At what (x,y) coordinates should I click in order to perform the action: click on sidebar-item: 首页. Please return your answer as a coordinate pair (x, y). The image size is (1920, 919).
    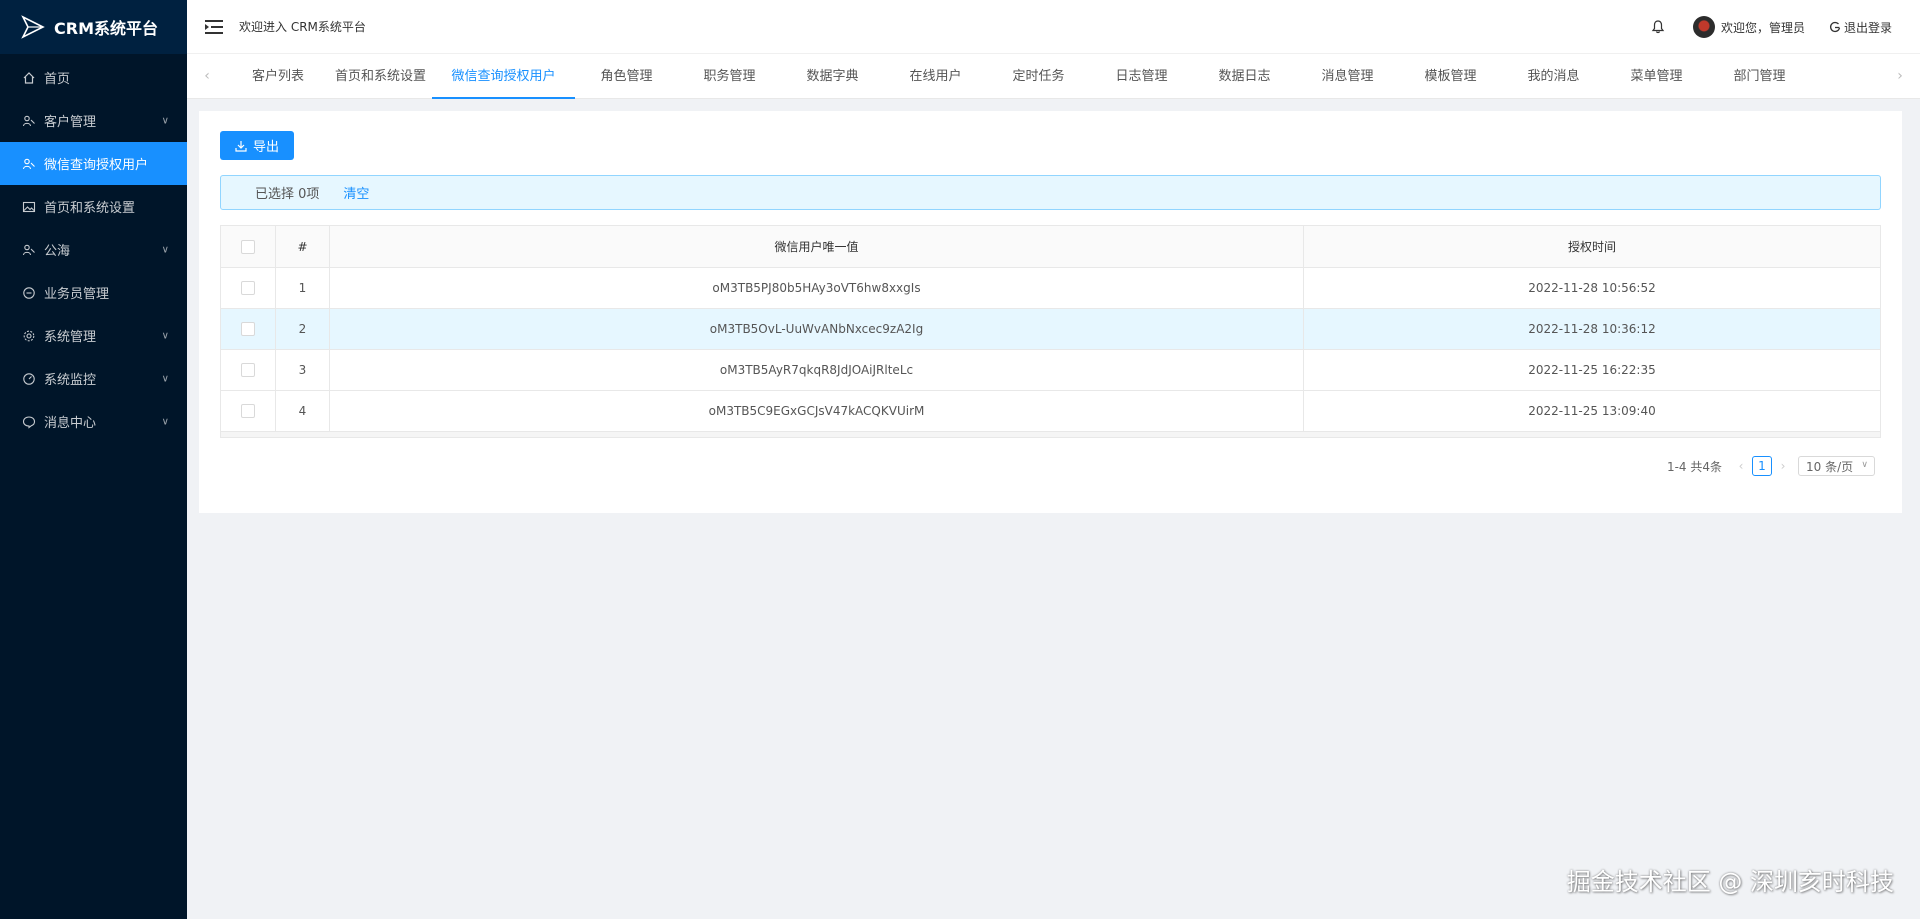
    Looking at the image, I should click on (93, 77).